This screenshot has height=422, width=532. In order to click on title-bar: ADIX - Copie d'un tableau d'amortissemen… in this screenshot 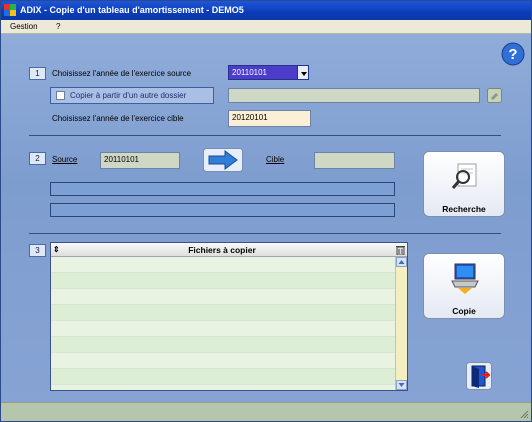, I will do `click(266, 10)`.